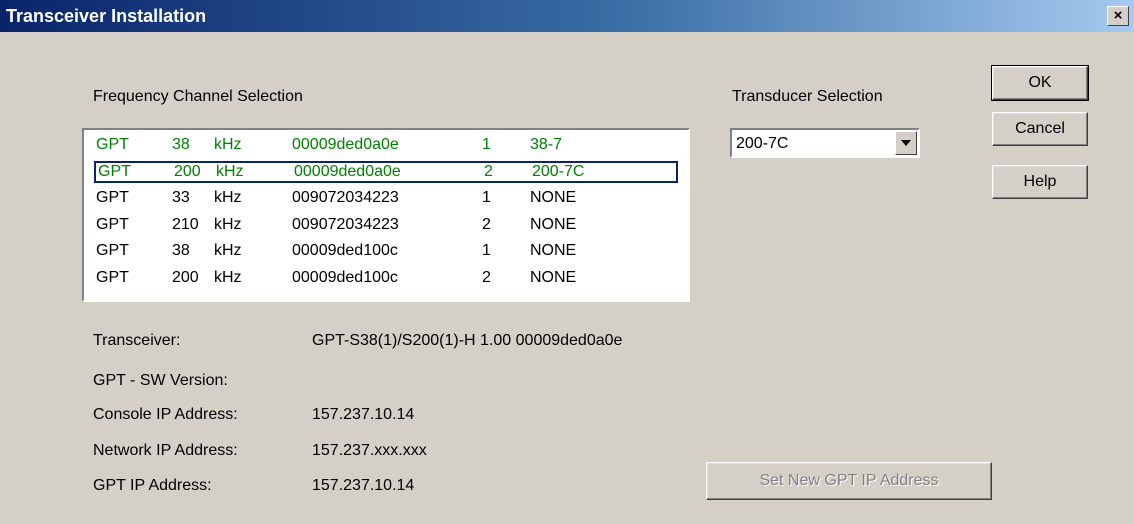  What do you see at coordinates (369, 450) in the screenshot?
I see `network-ip-value: 157.237.xxx.xxx` at bounding box center [369, 450].